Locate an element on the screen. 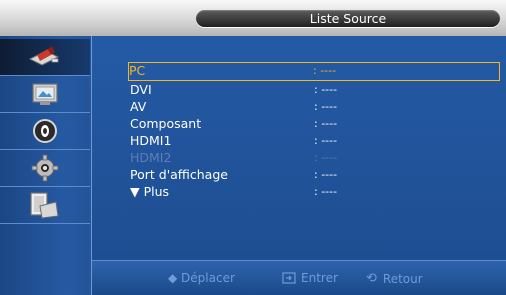 This screenshot has height=295, width=506. sound-menu-tab is located at coordinates (45, 131).